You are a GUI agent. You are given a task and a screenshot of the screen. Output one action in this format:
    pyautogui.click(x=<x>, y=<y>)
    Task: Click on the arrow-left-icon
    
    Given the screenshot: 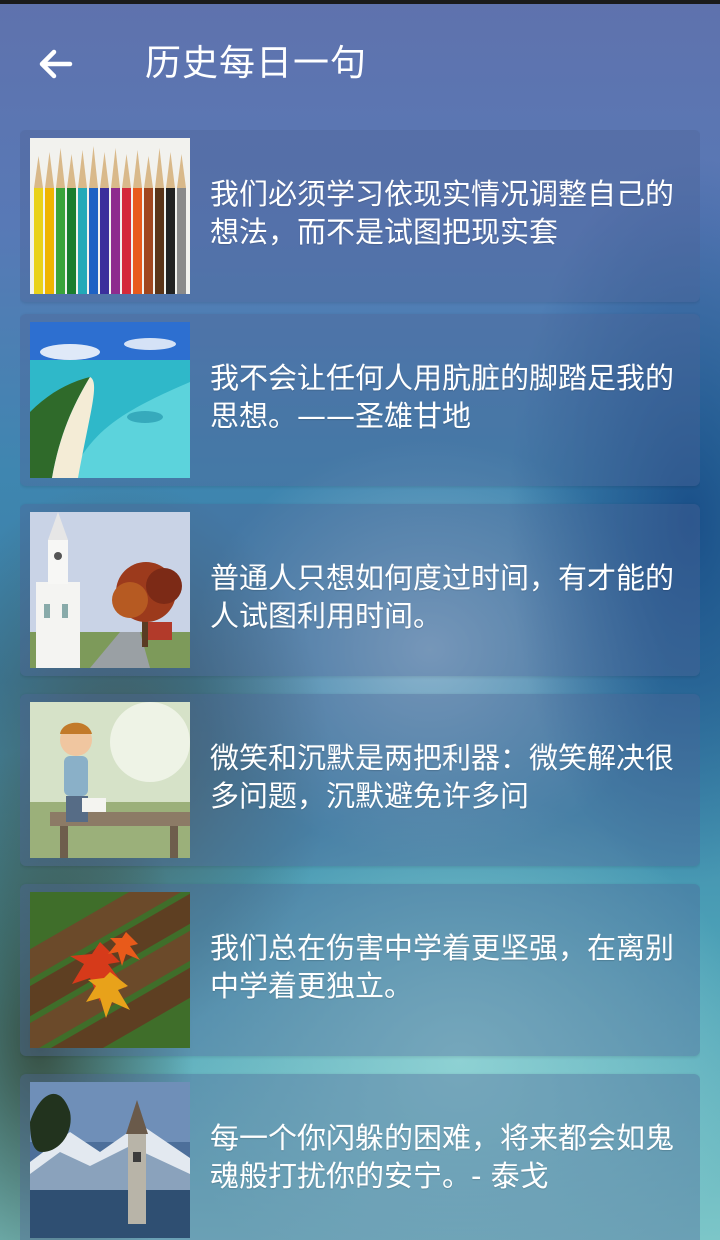 What is the action you would take?
    pyautogui.click(x=56, y=64)
    